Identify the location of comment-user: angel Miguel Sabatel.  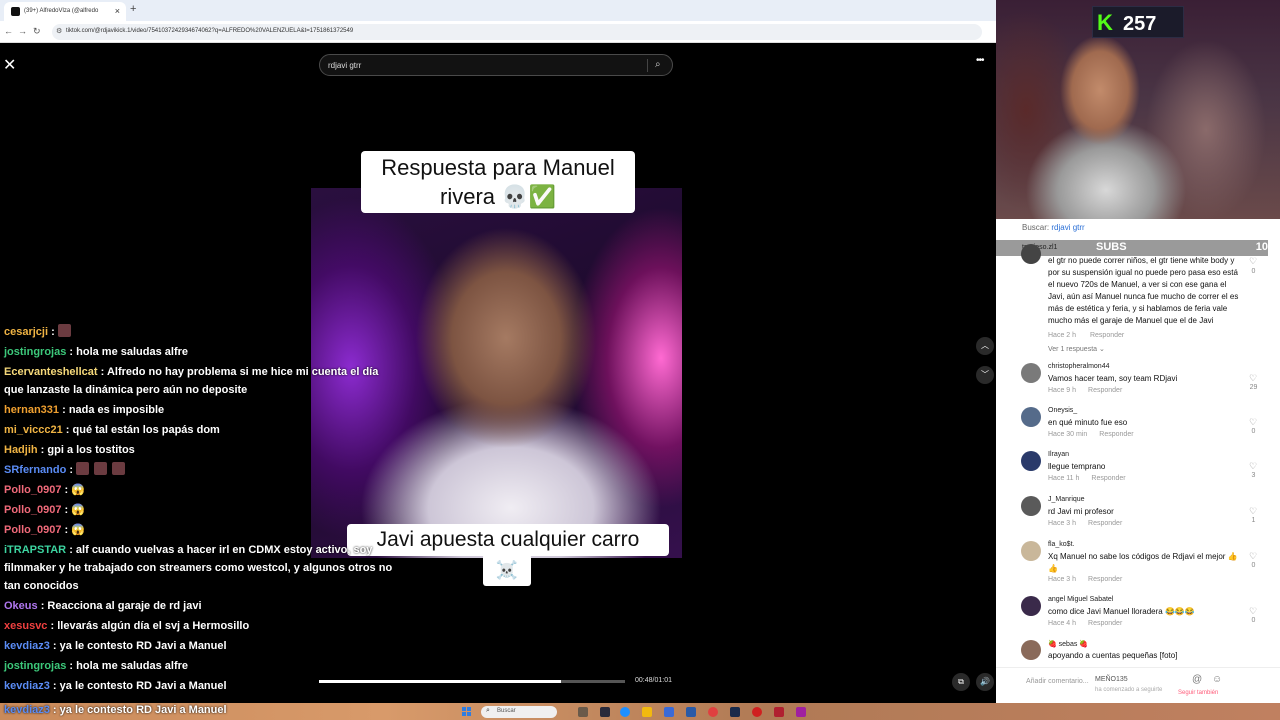
(1080, 599).